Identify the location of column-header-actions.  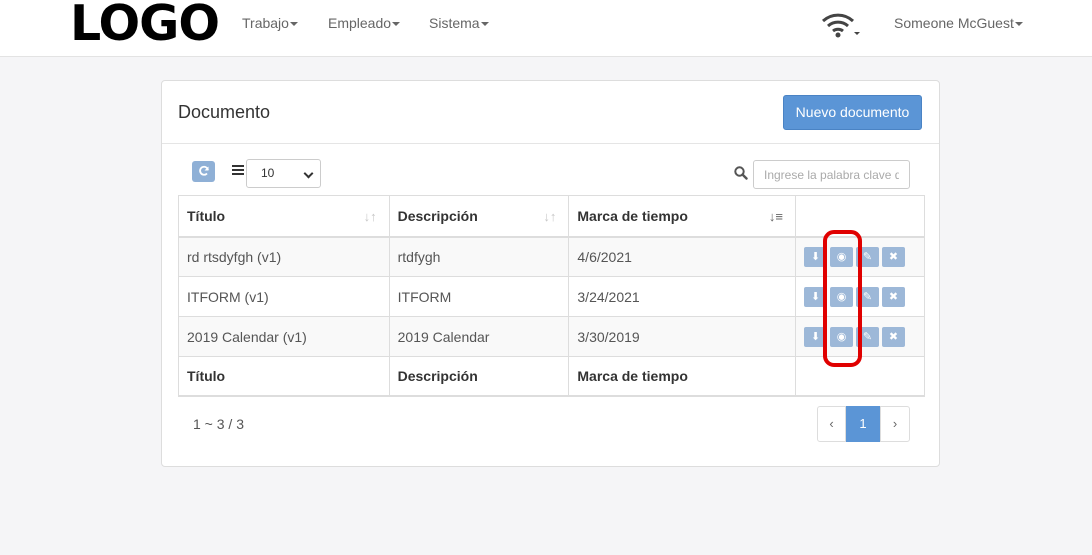
(860, 216).